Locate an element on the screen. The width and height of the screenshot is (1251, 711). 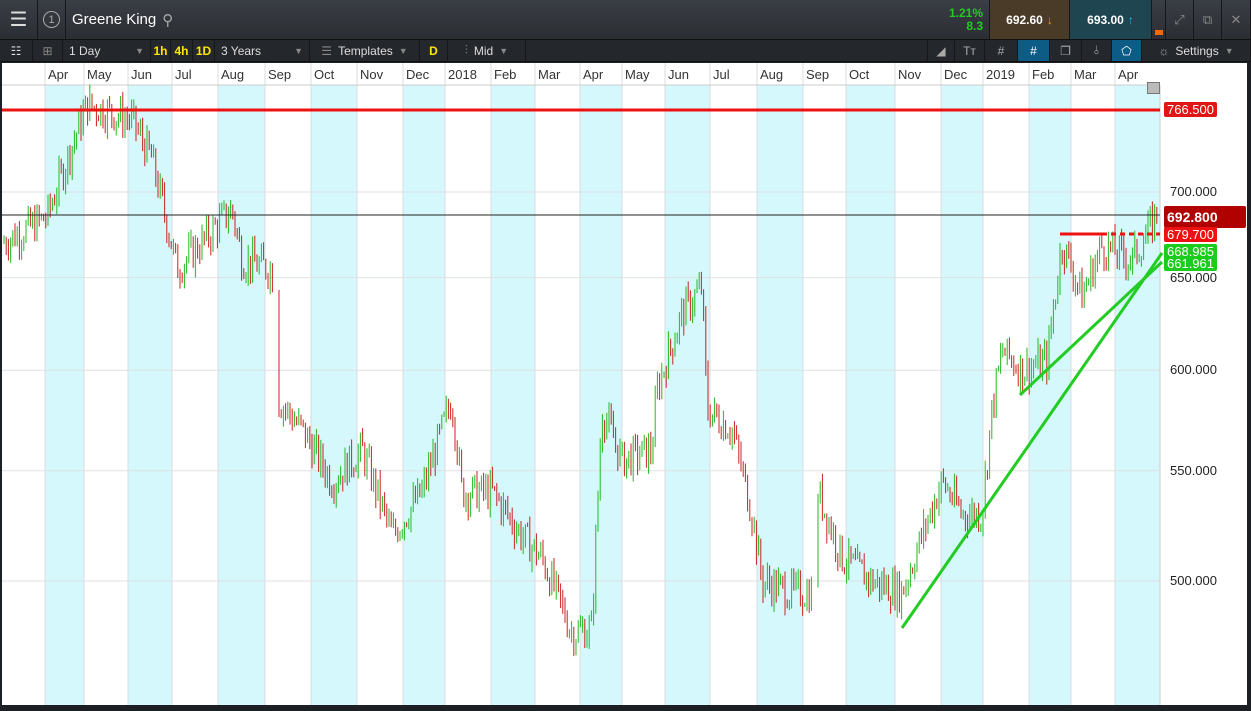
settings-button: ☼ Settings ▼ is located at coordinates (1196, 50).